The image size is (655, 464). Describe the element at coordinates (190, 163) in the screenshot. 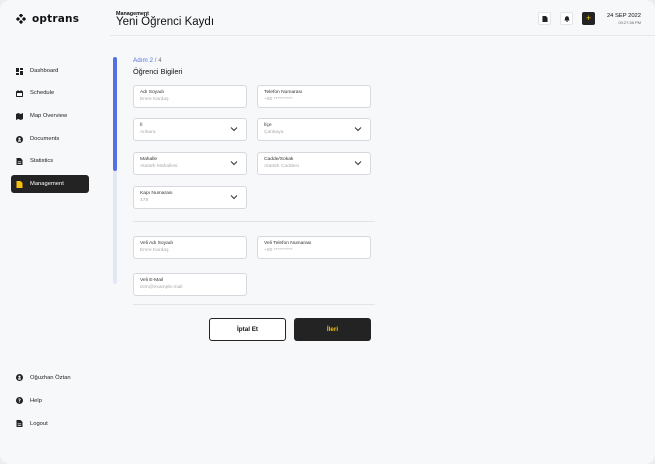

I see `neighborhood-select: Mahalle Atatürk Mahallesi` at that location.